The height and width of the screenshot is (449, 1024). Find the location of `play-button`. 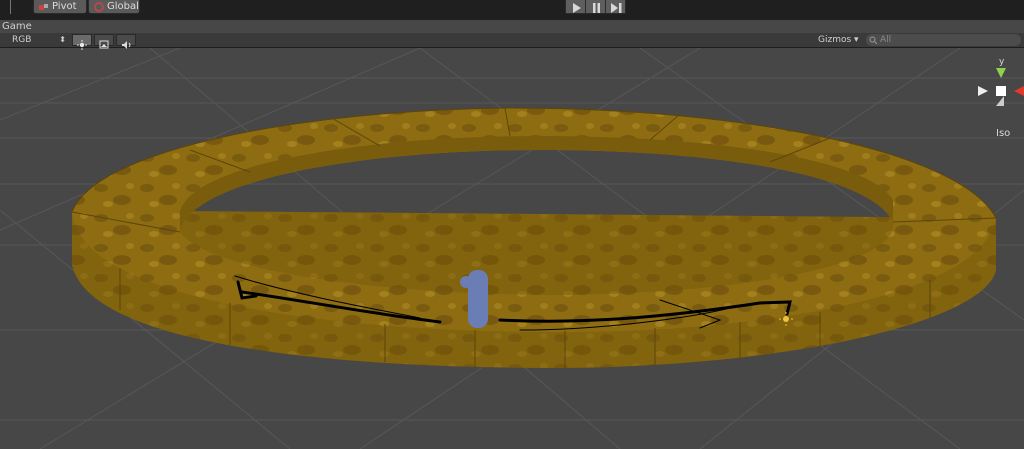

play-button is located at coordinates (575, 7).